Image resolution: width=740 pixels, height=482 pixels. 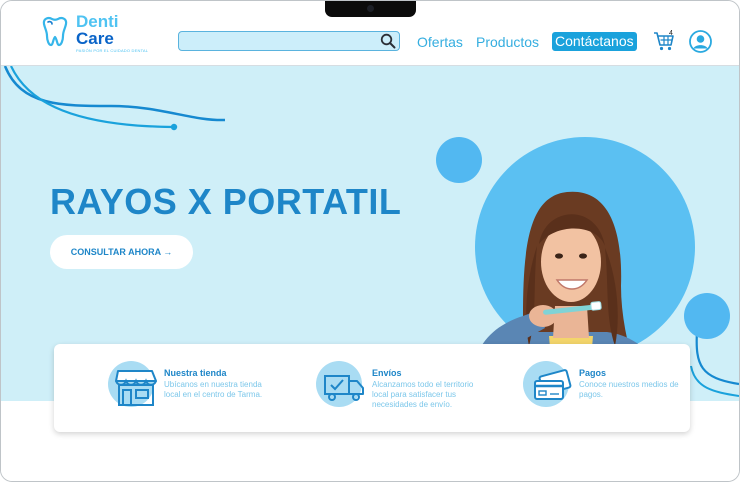 What do you see at coordinates (112, 50) in the screenshot?
I see `brand-tagline: PASIÓN POR EL CUIDADO DENTAL` at bounding box center [112, 50].